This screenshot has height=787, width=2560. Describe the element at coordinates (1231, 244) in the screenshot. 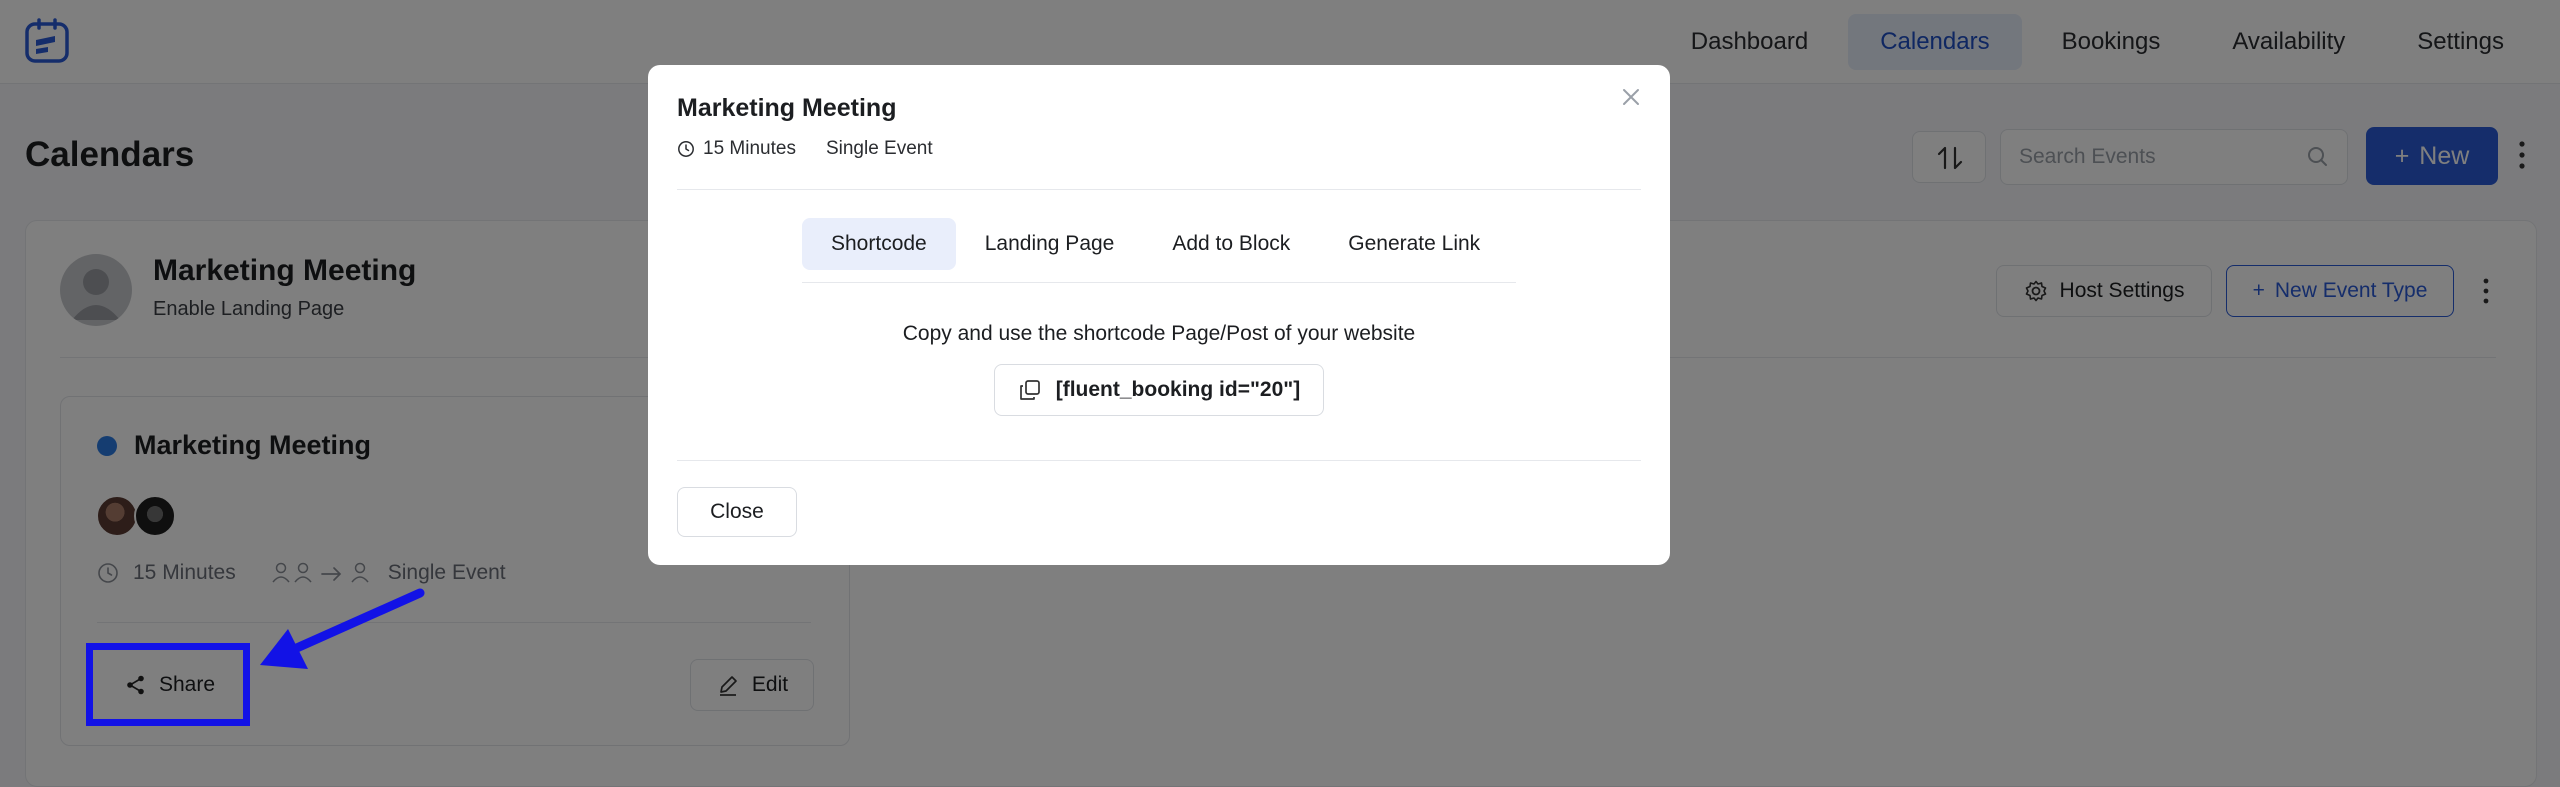

I see `tab-add-to-block: Add to Block` at that location.